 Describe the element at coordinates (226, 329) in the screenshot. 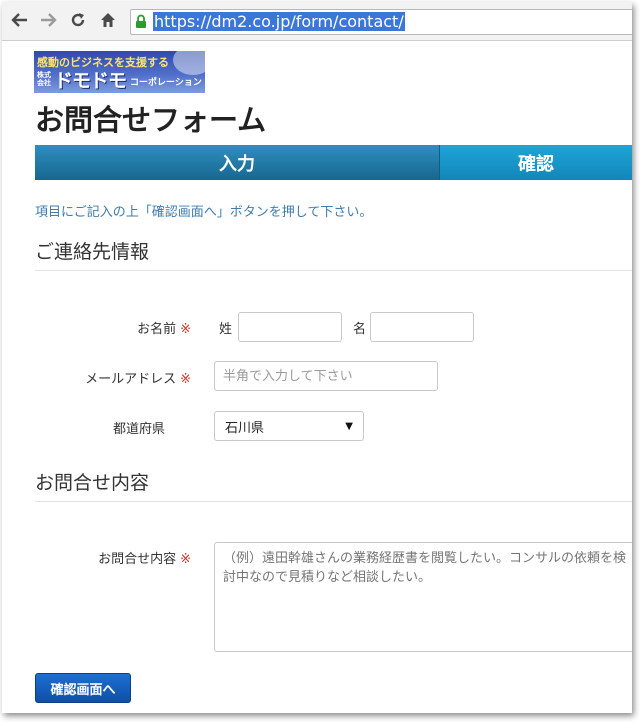

I see `last-name-label: 姓` at that location.